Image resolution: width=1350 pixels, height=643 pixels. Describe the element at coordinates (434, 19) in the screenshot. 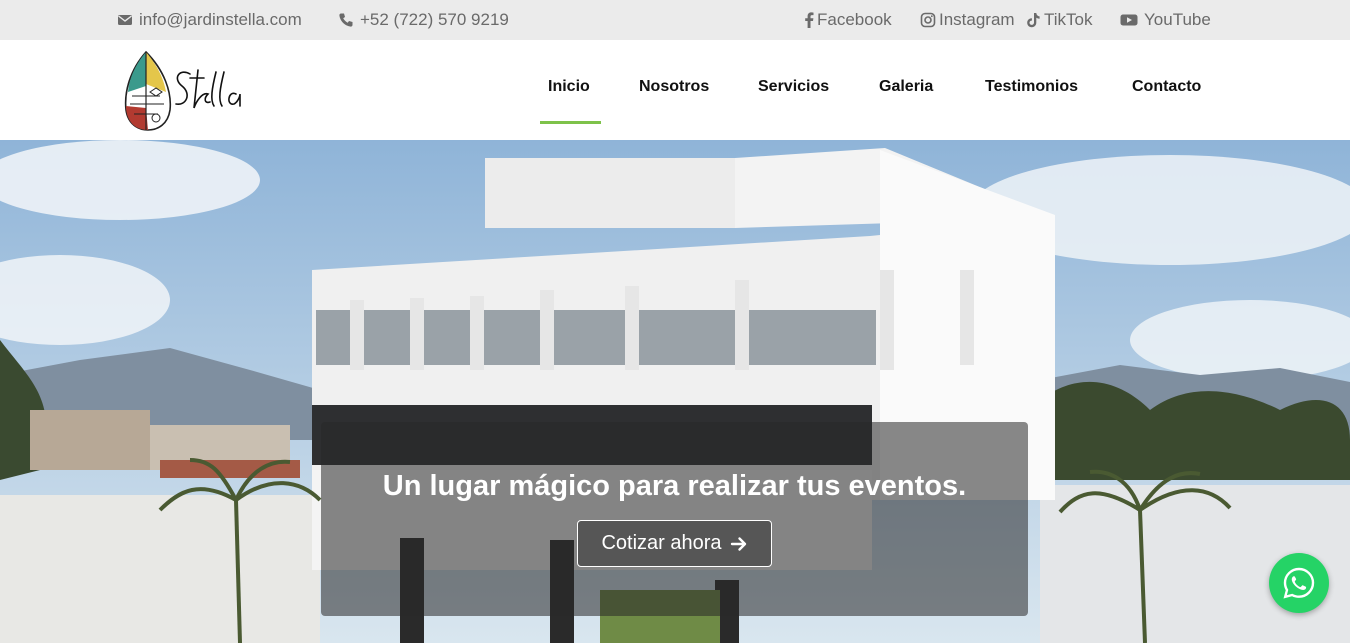

I see `phone-text: +52 (722) 570 9219` at that location.